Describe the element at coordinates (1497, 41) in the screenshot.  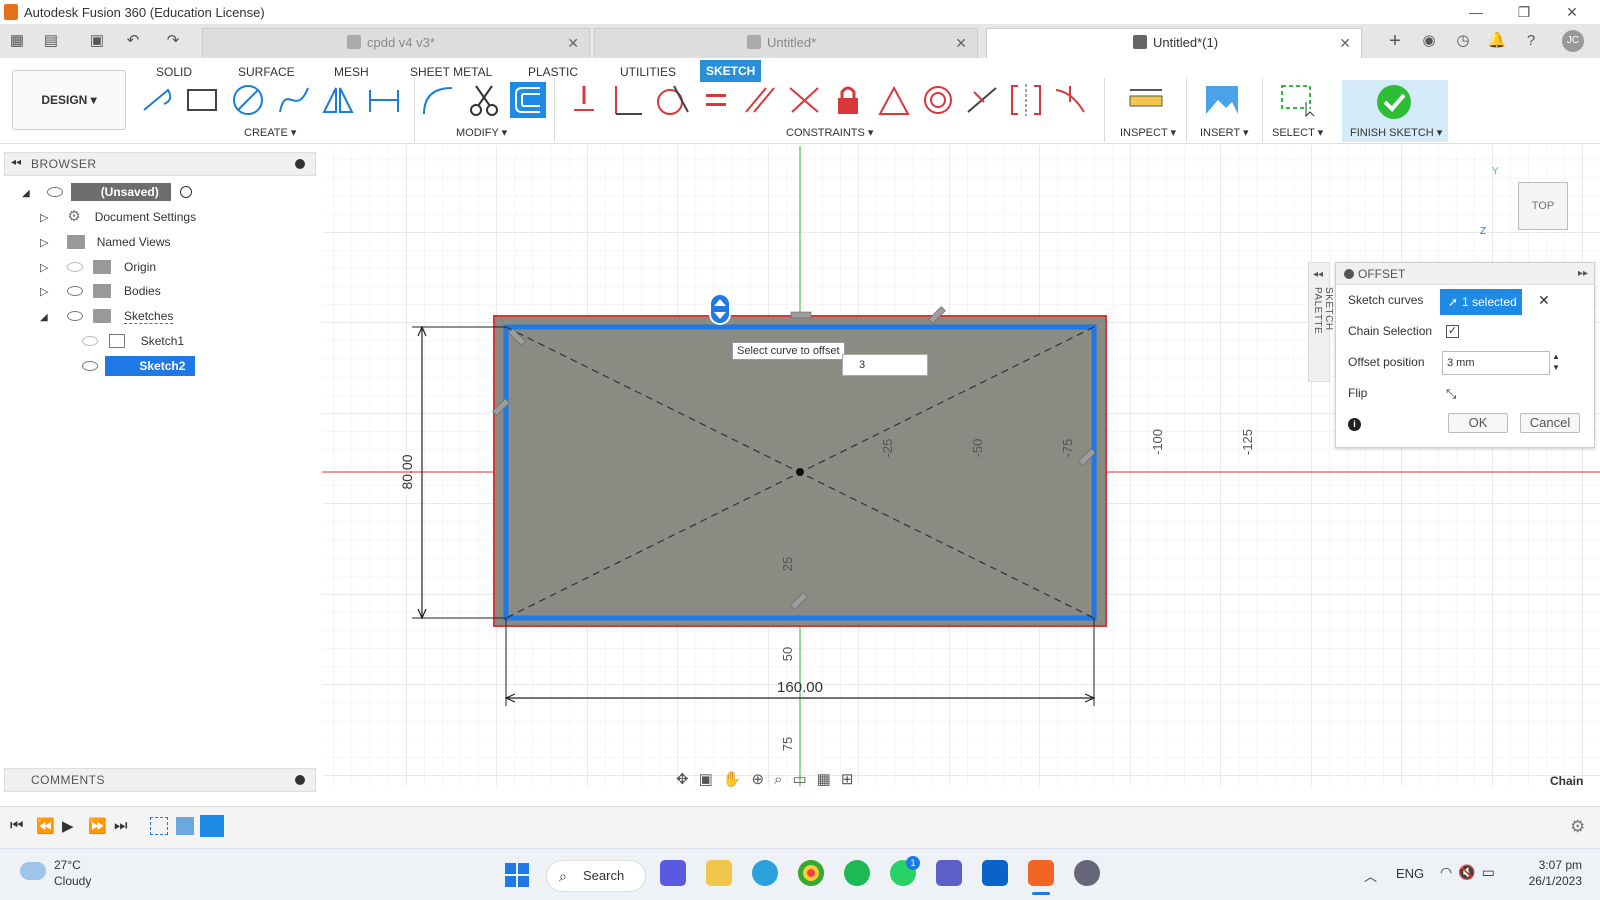
I see `notifications-icon: 🔔` at that location.